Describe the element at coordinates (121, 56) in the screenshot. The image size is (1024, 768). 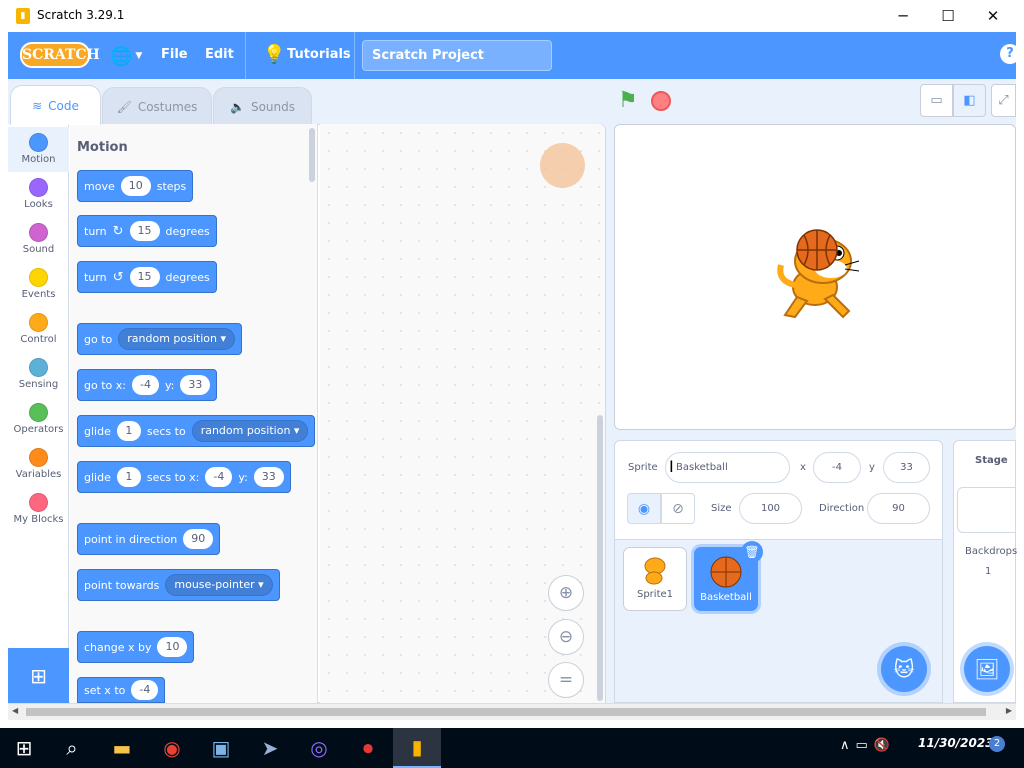
I see `globe-icon: 🌐` at that location.